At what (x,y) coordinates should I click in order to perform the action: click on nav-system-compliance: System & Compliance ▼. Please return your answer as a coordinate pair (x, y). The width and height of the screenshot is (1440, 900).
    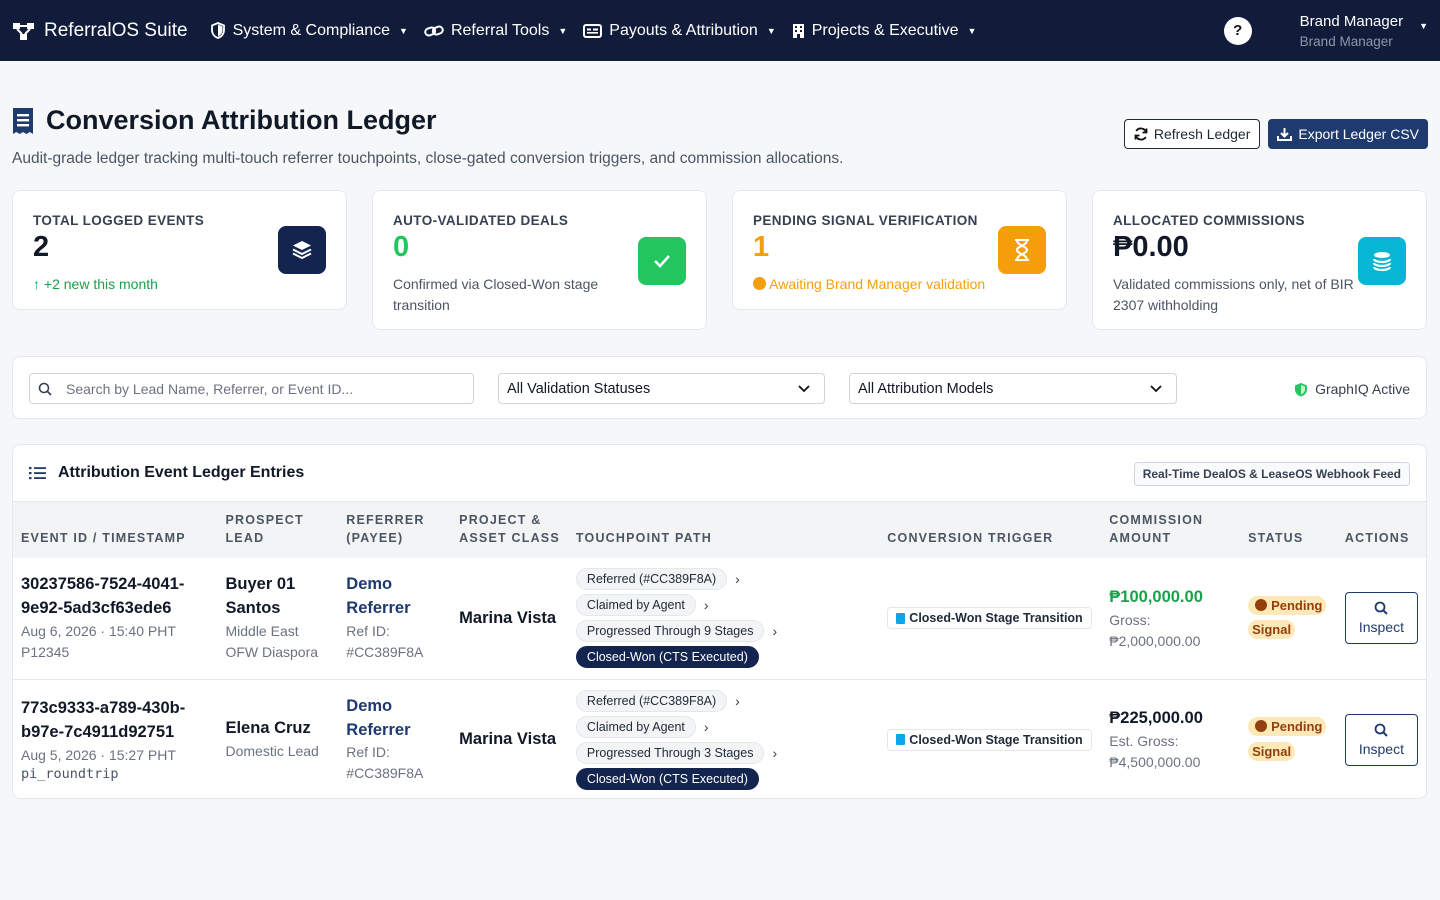
    Looking at the image, I should click on (309, 31).